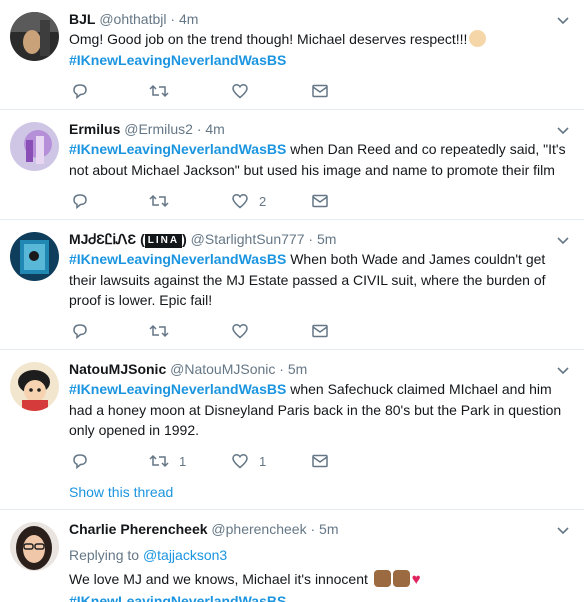 Image resolution: width=584 pixels, height=602 pixels. I want to click on clapping-hands-icon, so click(478, 38).